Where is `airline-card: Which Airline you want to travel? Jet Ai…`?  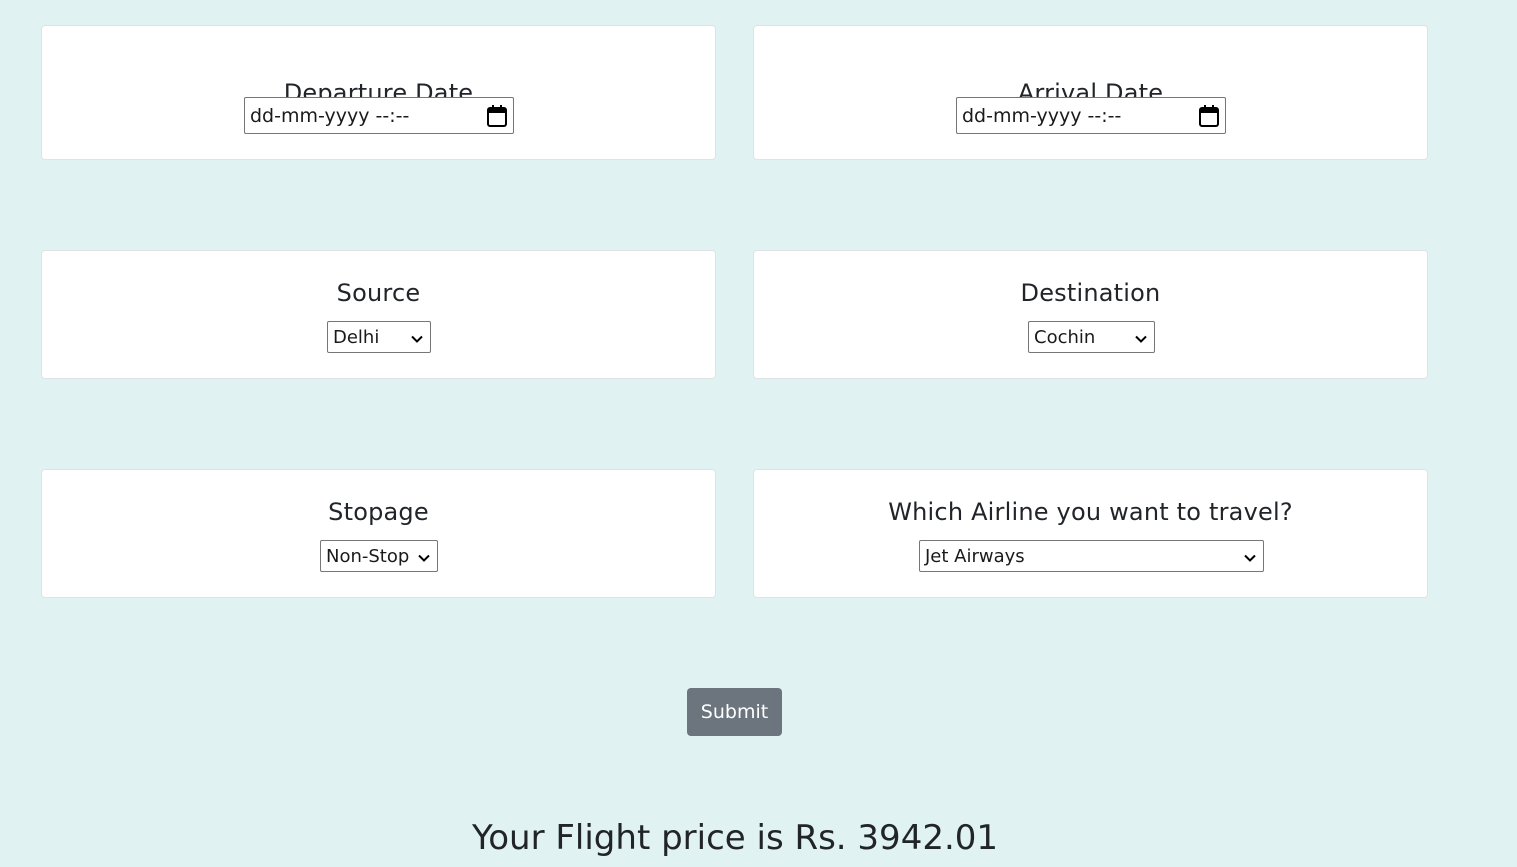 airline-card: Which Airline you want to travel? Jet Ai… is located at coordinates (1090, 533).